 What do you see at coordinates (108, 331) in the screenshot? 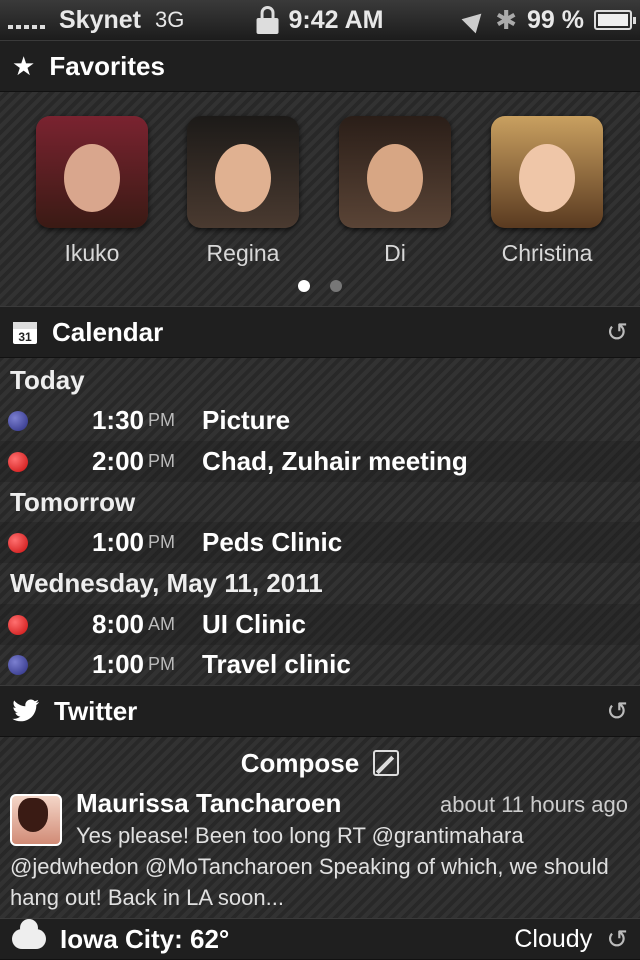
I see `calendar-title: Calendar` at bounding box center [108, 331].